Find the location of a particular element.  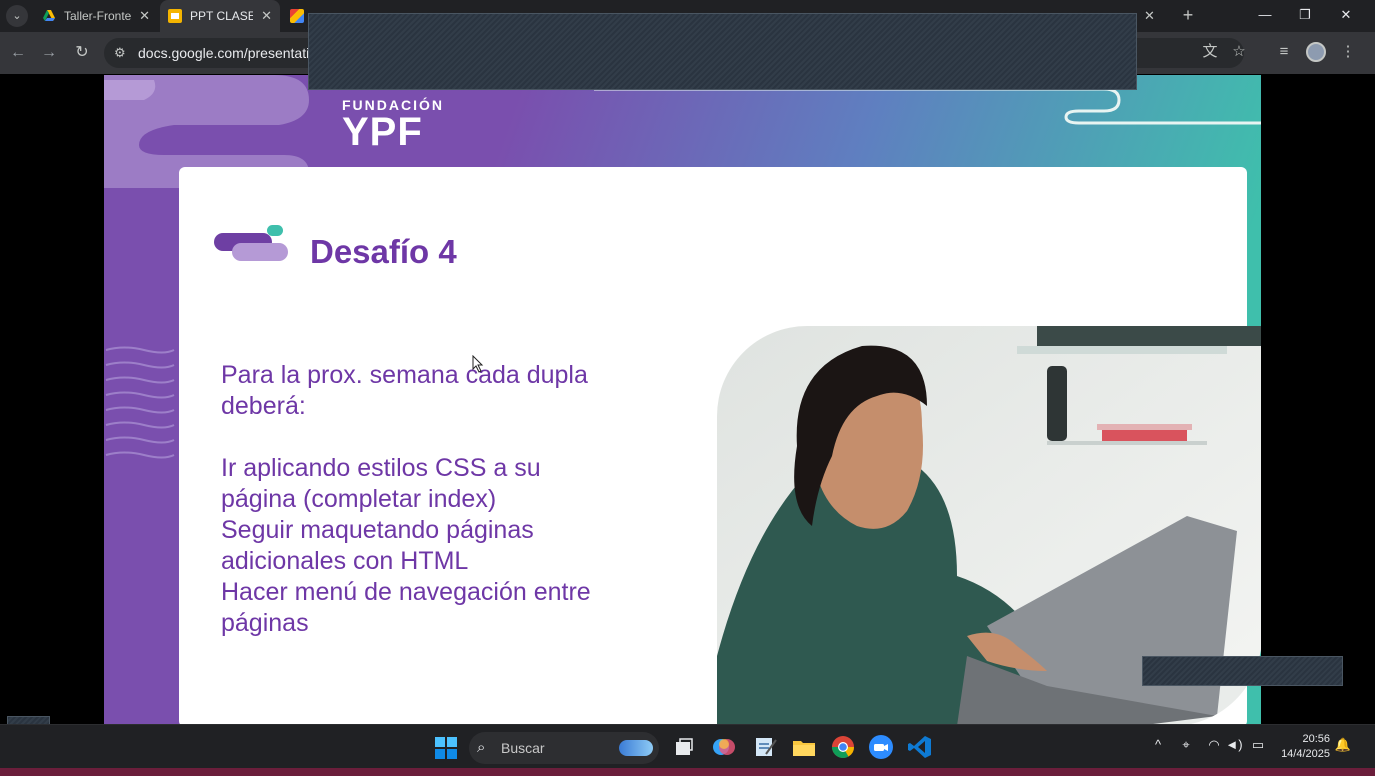

tab-favicon-icon is located at coordinates (297, 16).